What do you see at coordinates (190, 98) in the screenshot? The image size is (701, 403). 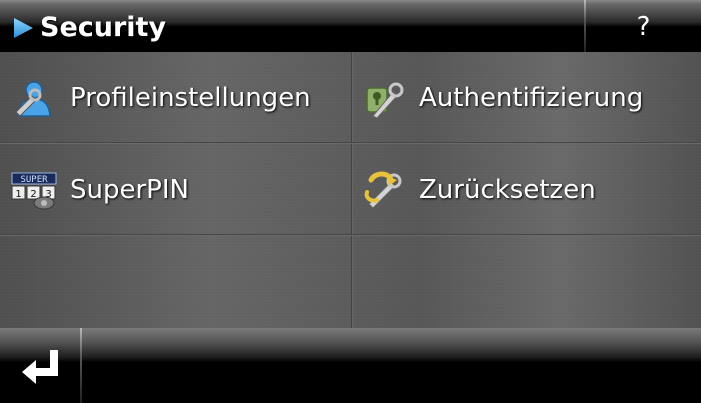 I see `menu-item-label: Profileinstellungen` at bounding box center [190, 98].